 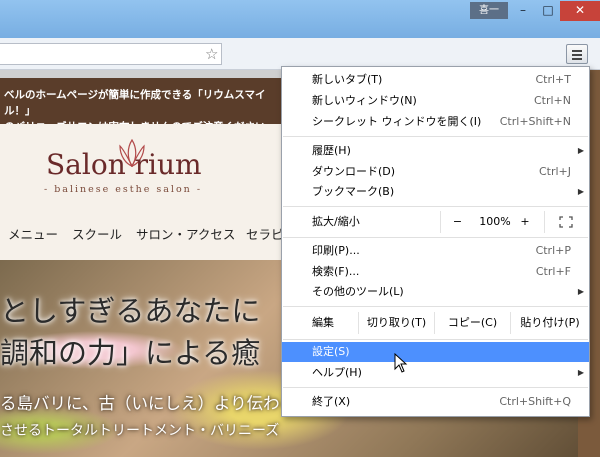 I want to click on menu-item-shortcut: Ctrl+Shift+Q, so click(x=535, y=401).